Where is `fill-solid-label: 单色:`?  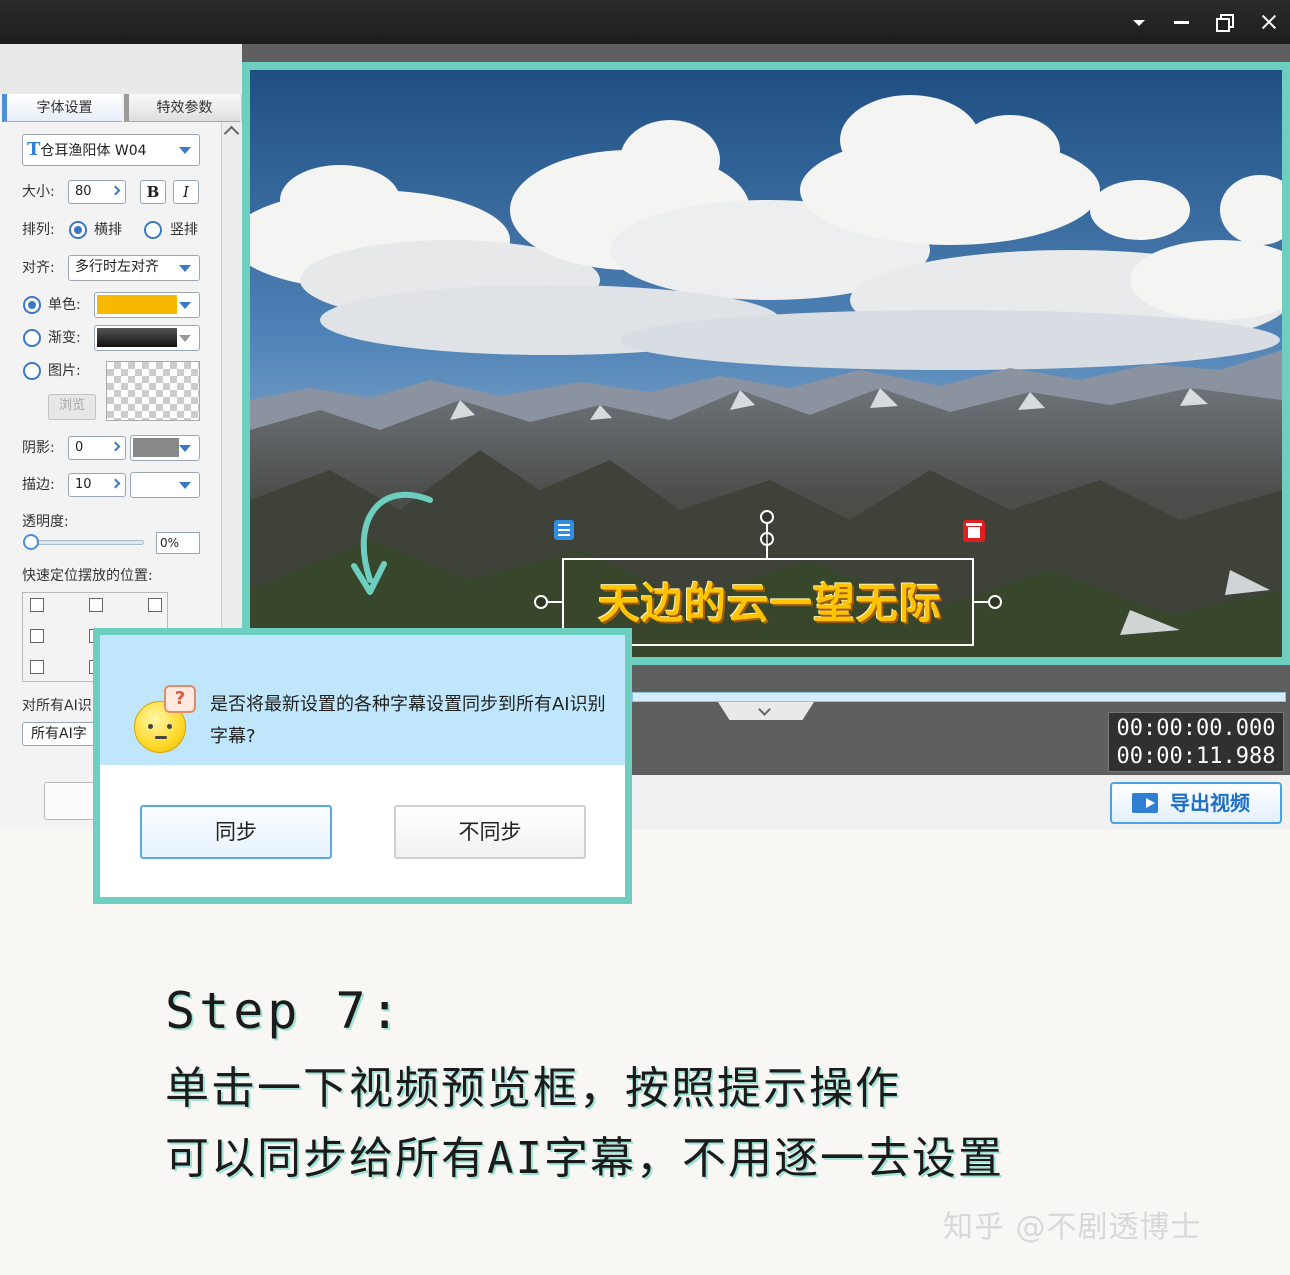 fill-solid-label: 单色: is located at coordinates (64, 305).